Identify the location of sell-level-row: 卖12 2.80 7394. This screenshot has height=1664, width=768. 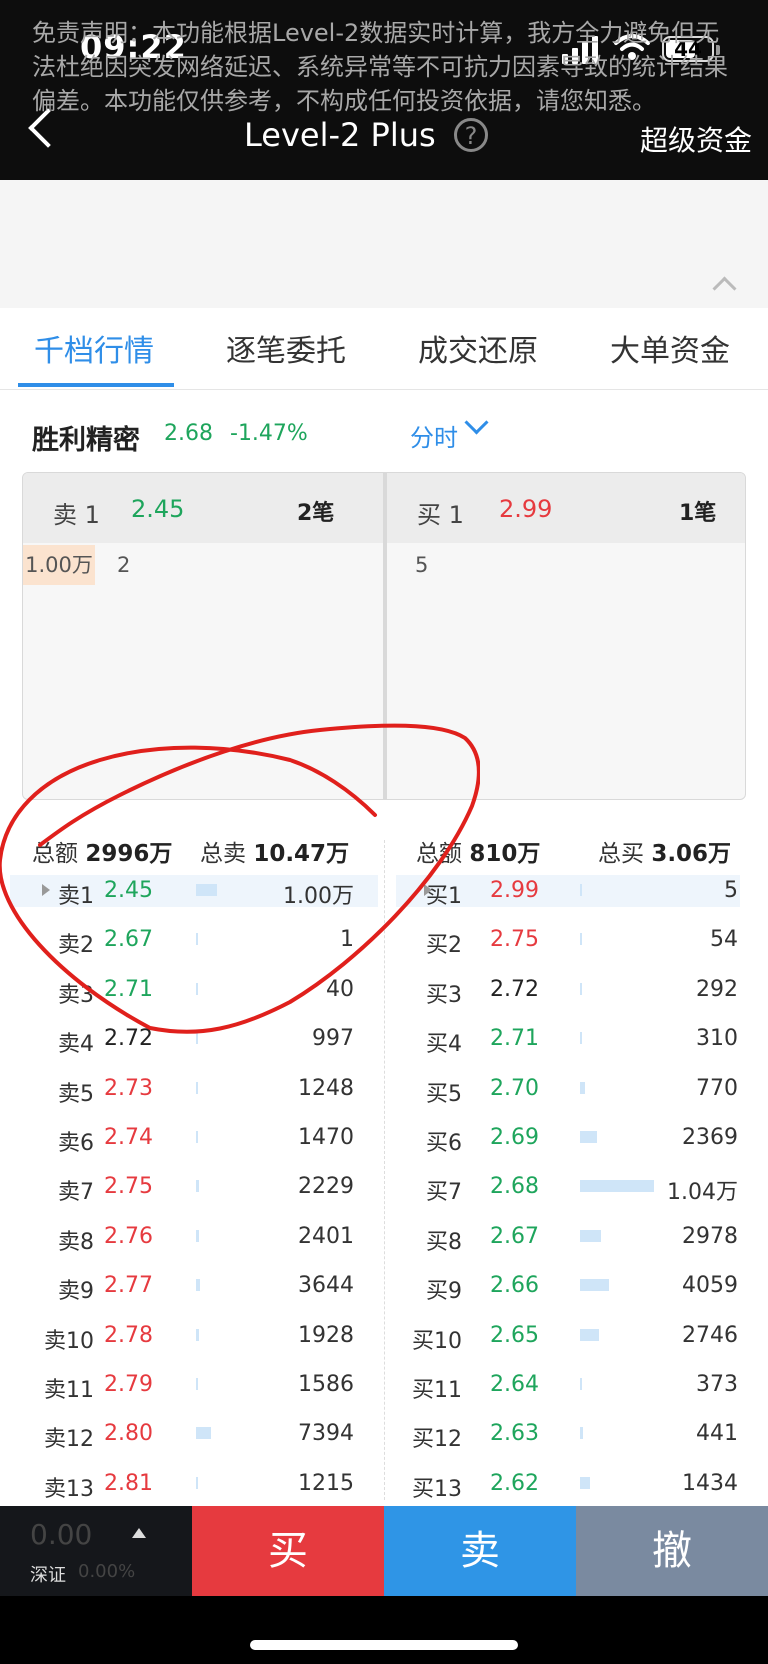
(192, 1433).